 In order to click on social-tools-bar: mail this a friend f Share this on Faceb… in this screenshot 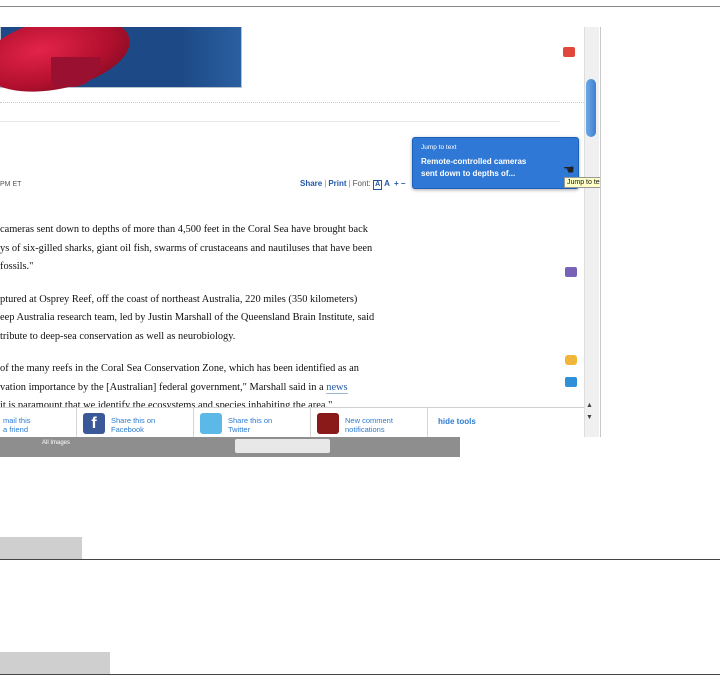, I will do `click(292, 422)`.